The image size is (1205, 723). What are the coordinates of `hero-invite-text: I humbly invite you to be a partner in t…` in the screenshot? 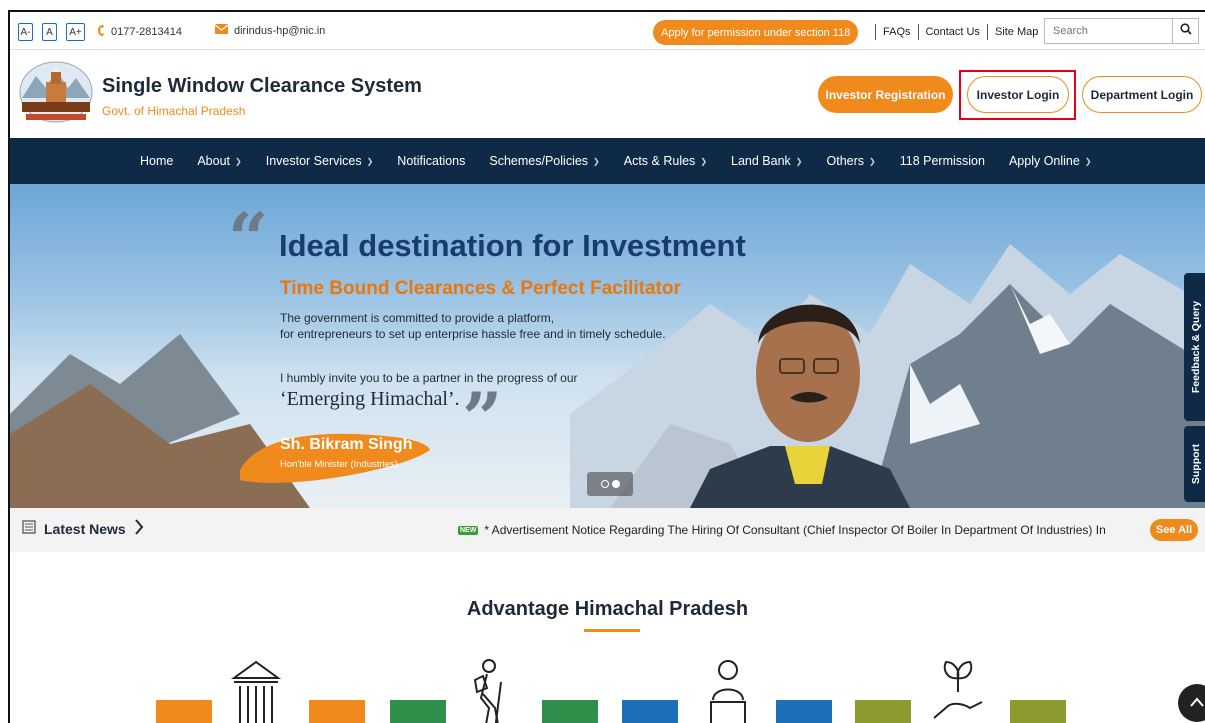 It's located at (429, 378).